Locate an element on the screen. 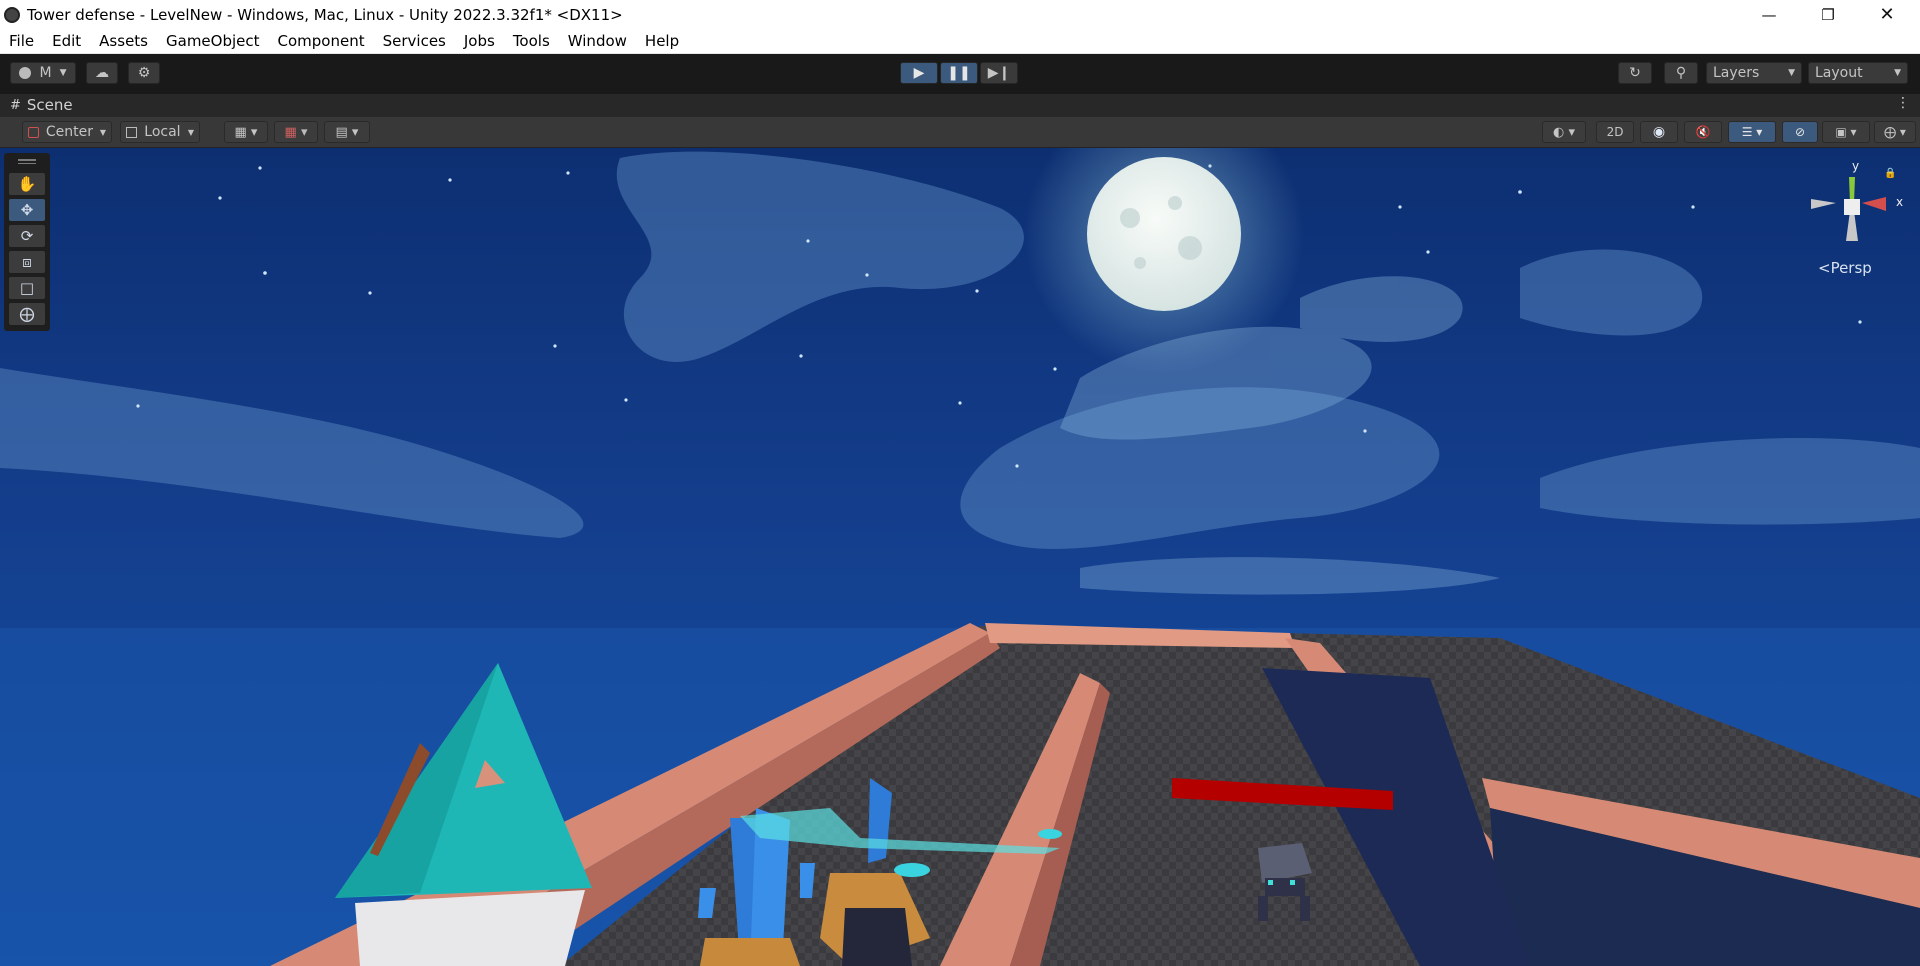  rect-tool-button: □ is located at coordinates (27, 288).